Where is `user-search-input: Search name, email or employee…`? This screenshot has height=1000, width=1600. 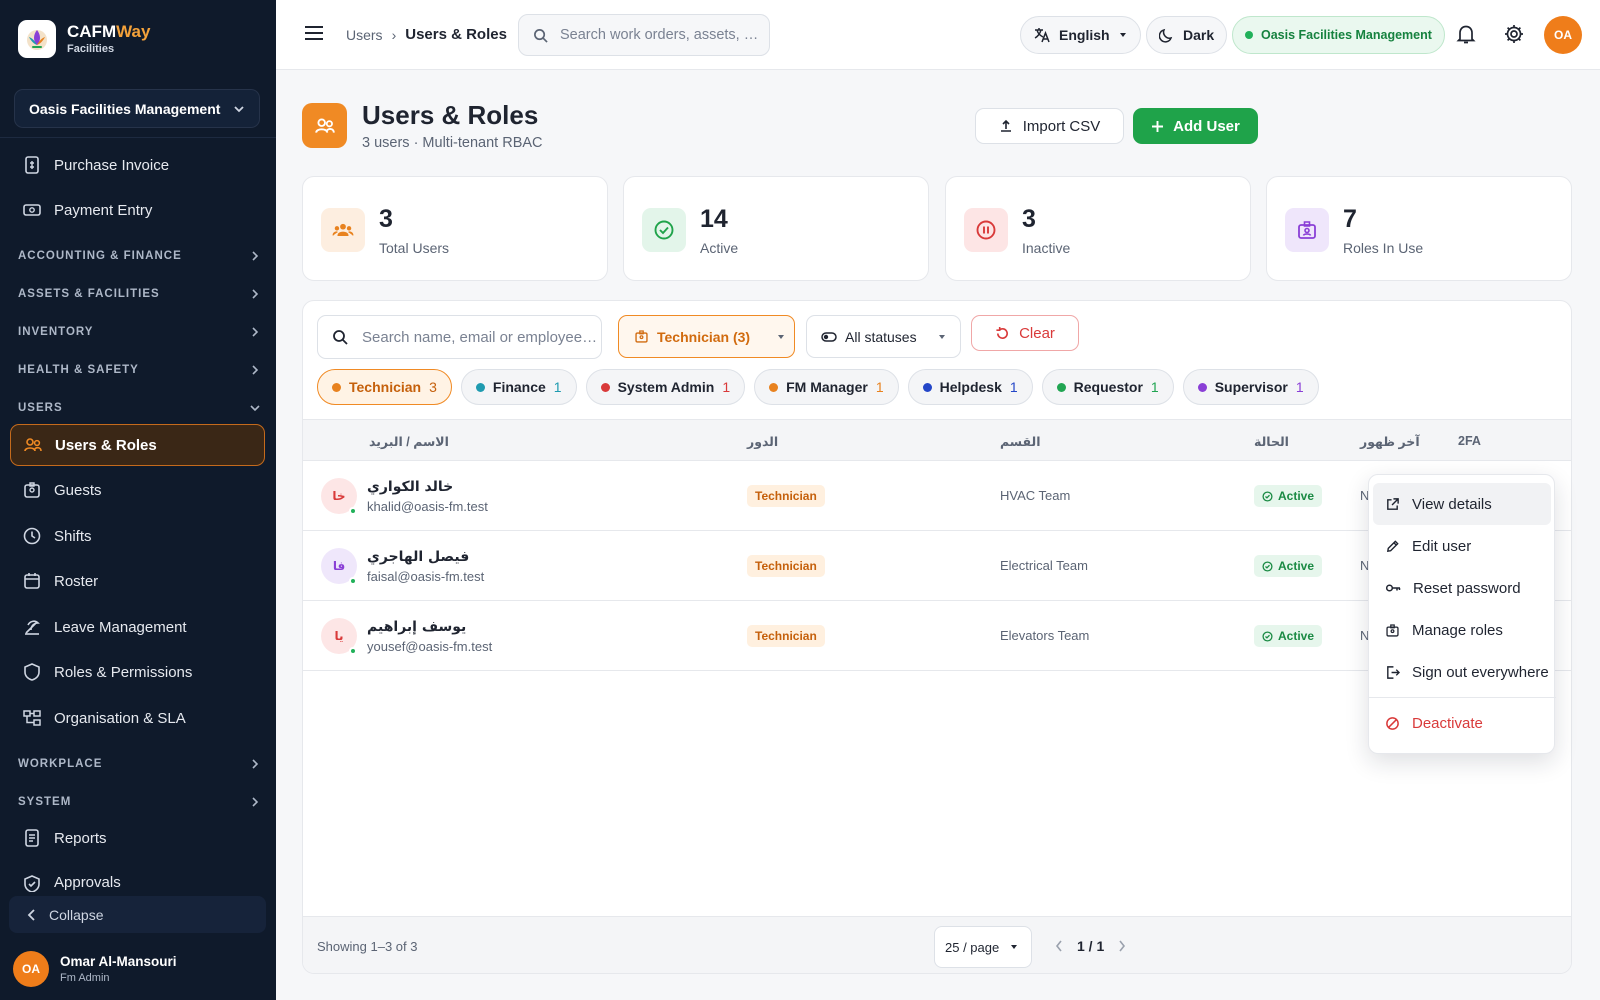 user-search-input: Search name, email or employee… is located at coordinates (459, 337).